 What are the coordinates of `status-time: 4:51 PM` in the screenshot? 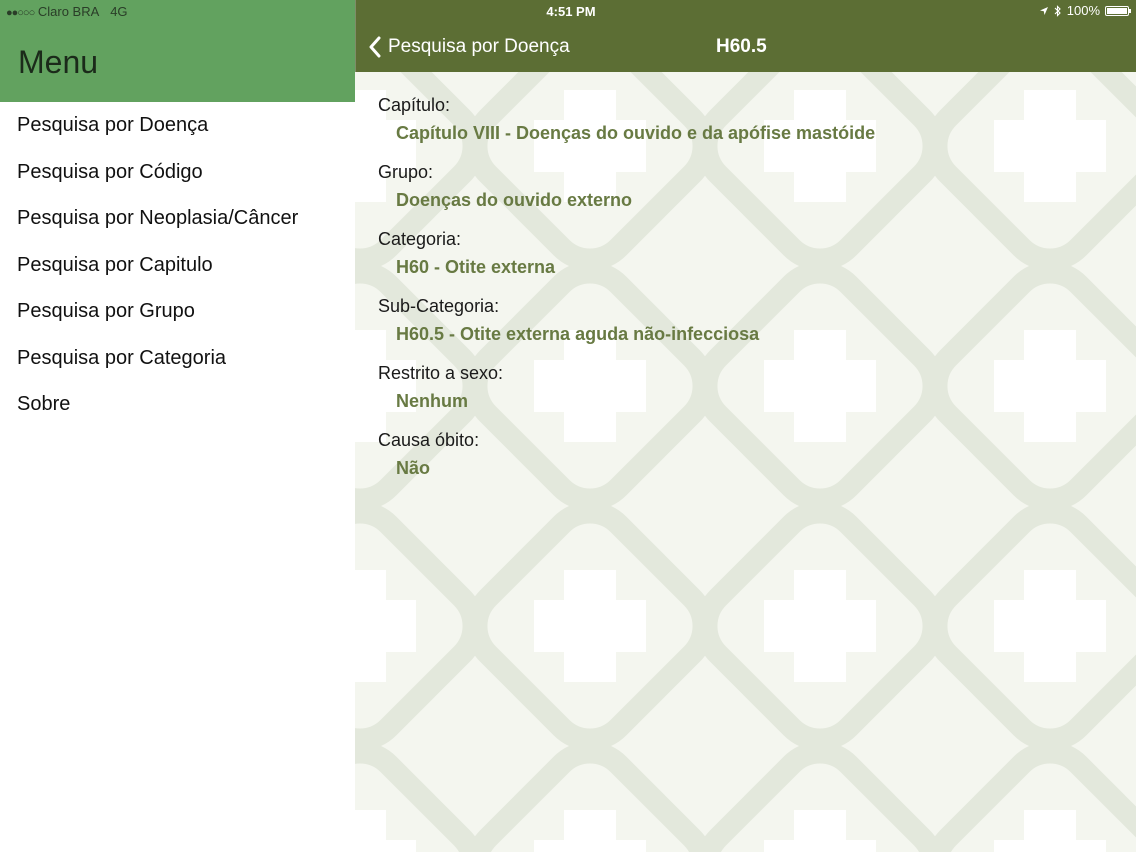 It's located at (571, 11).